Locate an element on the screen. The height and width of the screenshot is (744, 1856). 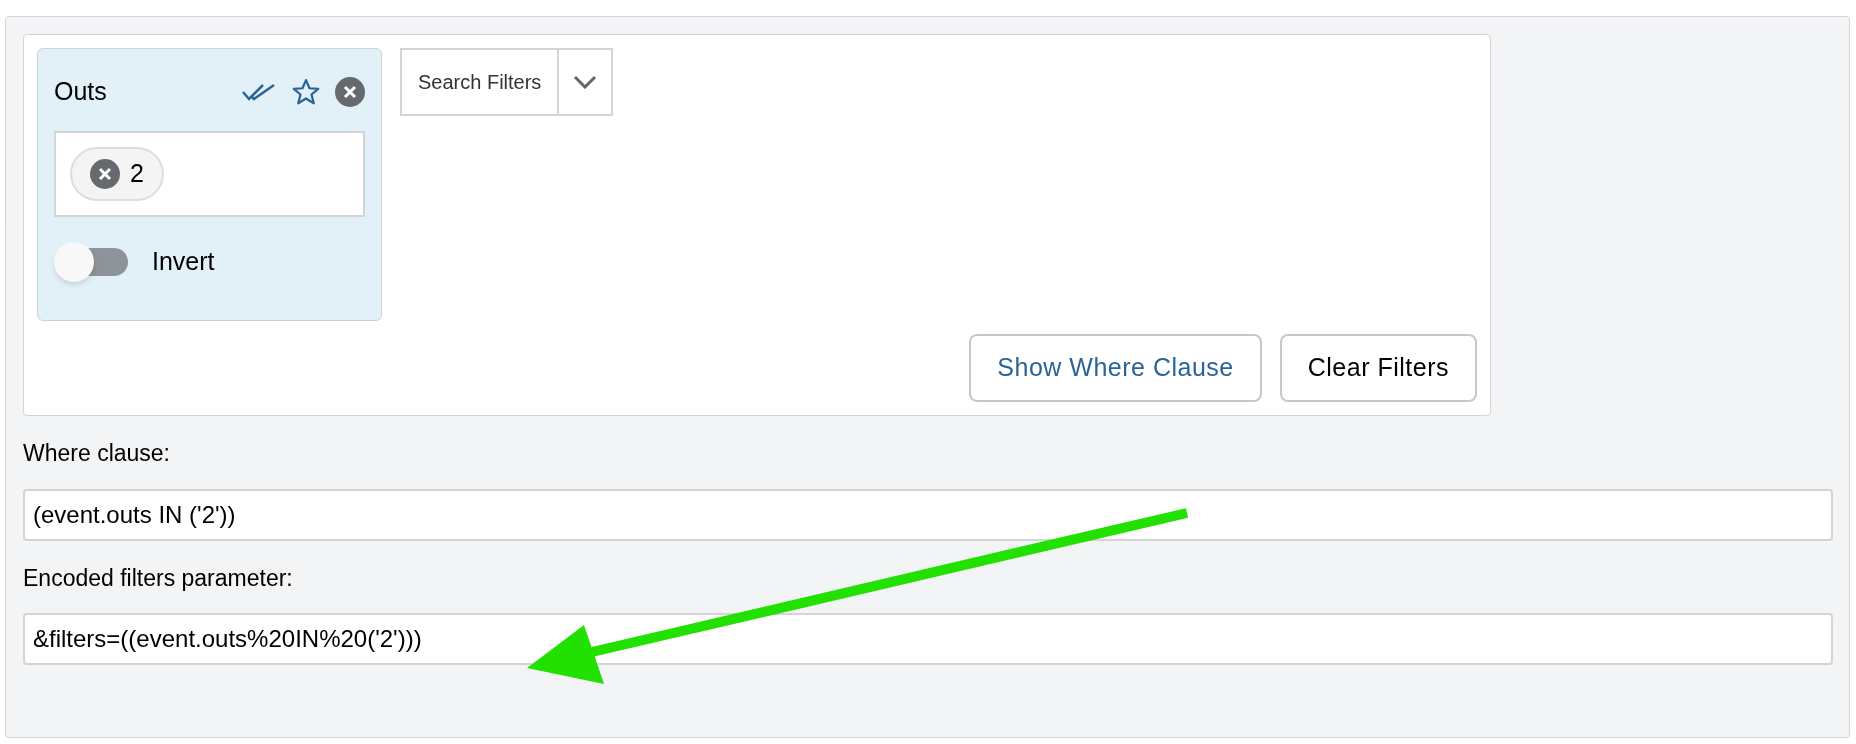
chip-label: 2 is located at coordinates (137, 173).